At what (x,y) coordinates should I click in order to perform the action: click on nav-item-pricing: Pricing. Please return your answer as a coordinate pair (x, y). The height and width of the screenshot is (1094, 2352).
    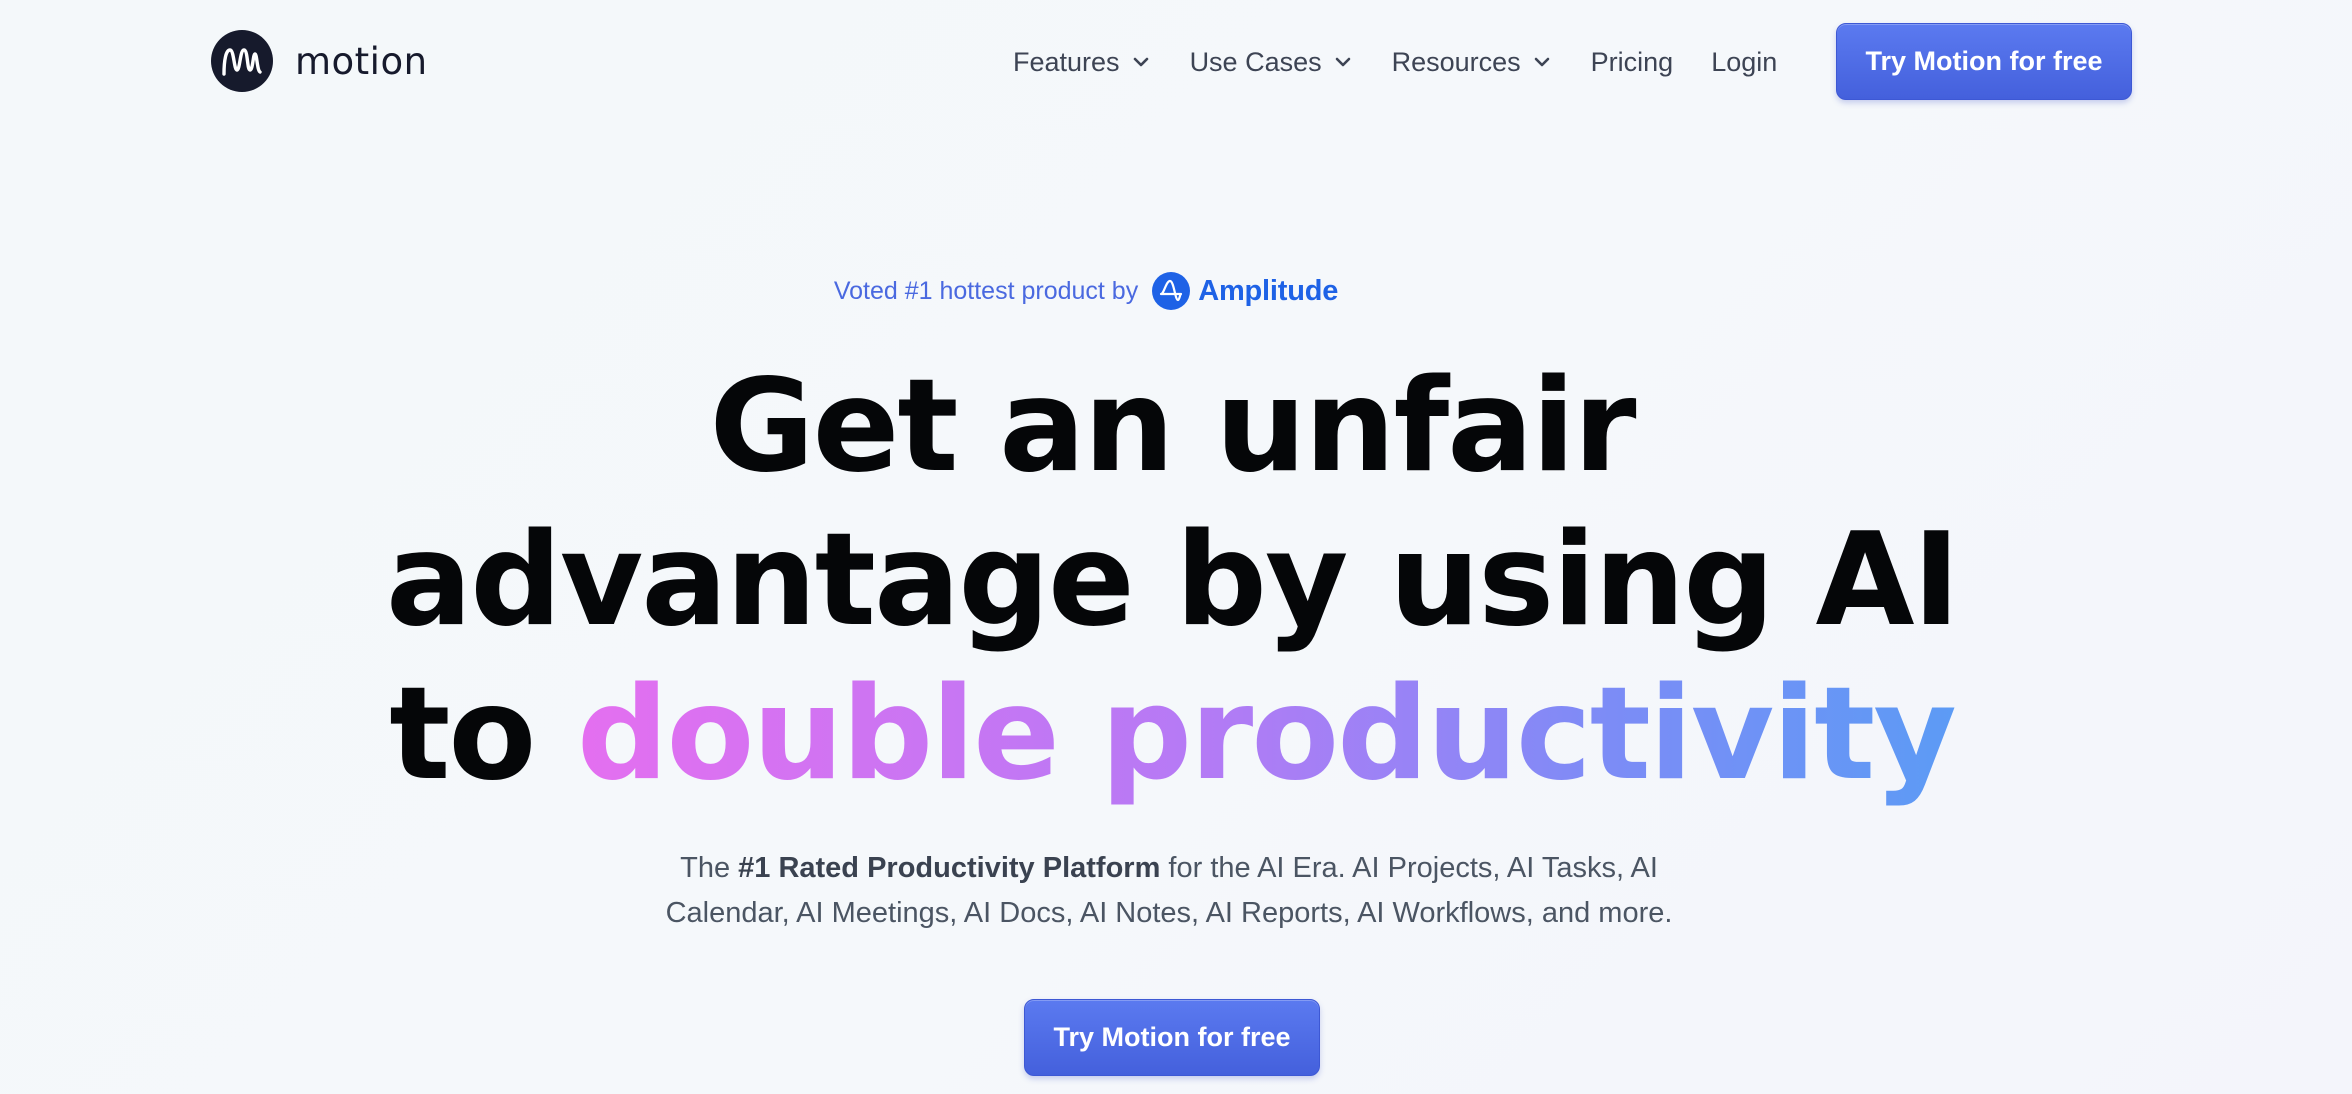
    Looking at the image, I should click on (1632, 62).